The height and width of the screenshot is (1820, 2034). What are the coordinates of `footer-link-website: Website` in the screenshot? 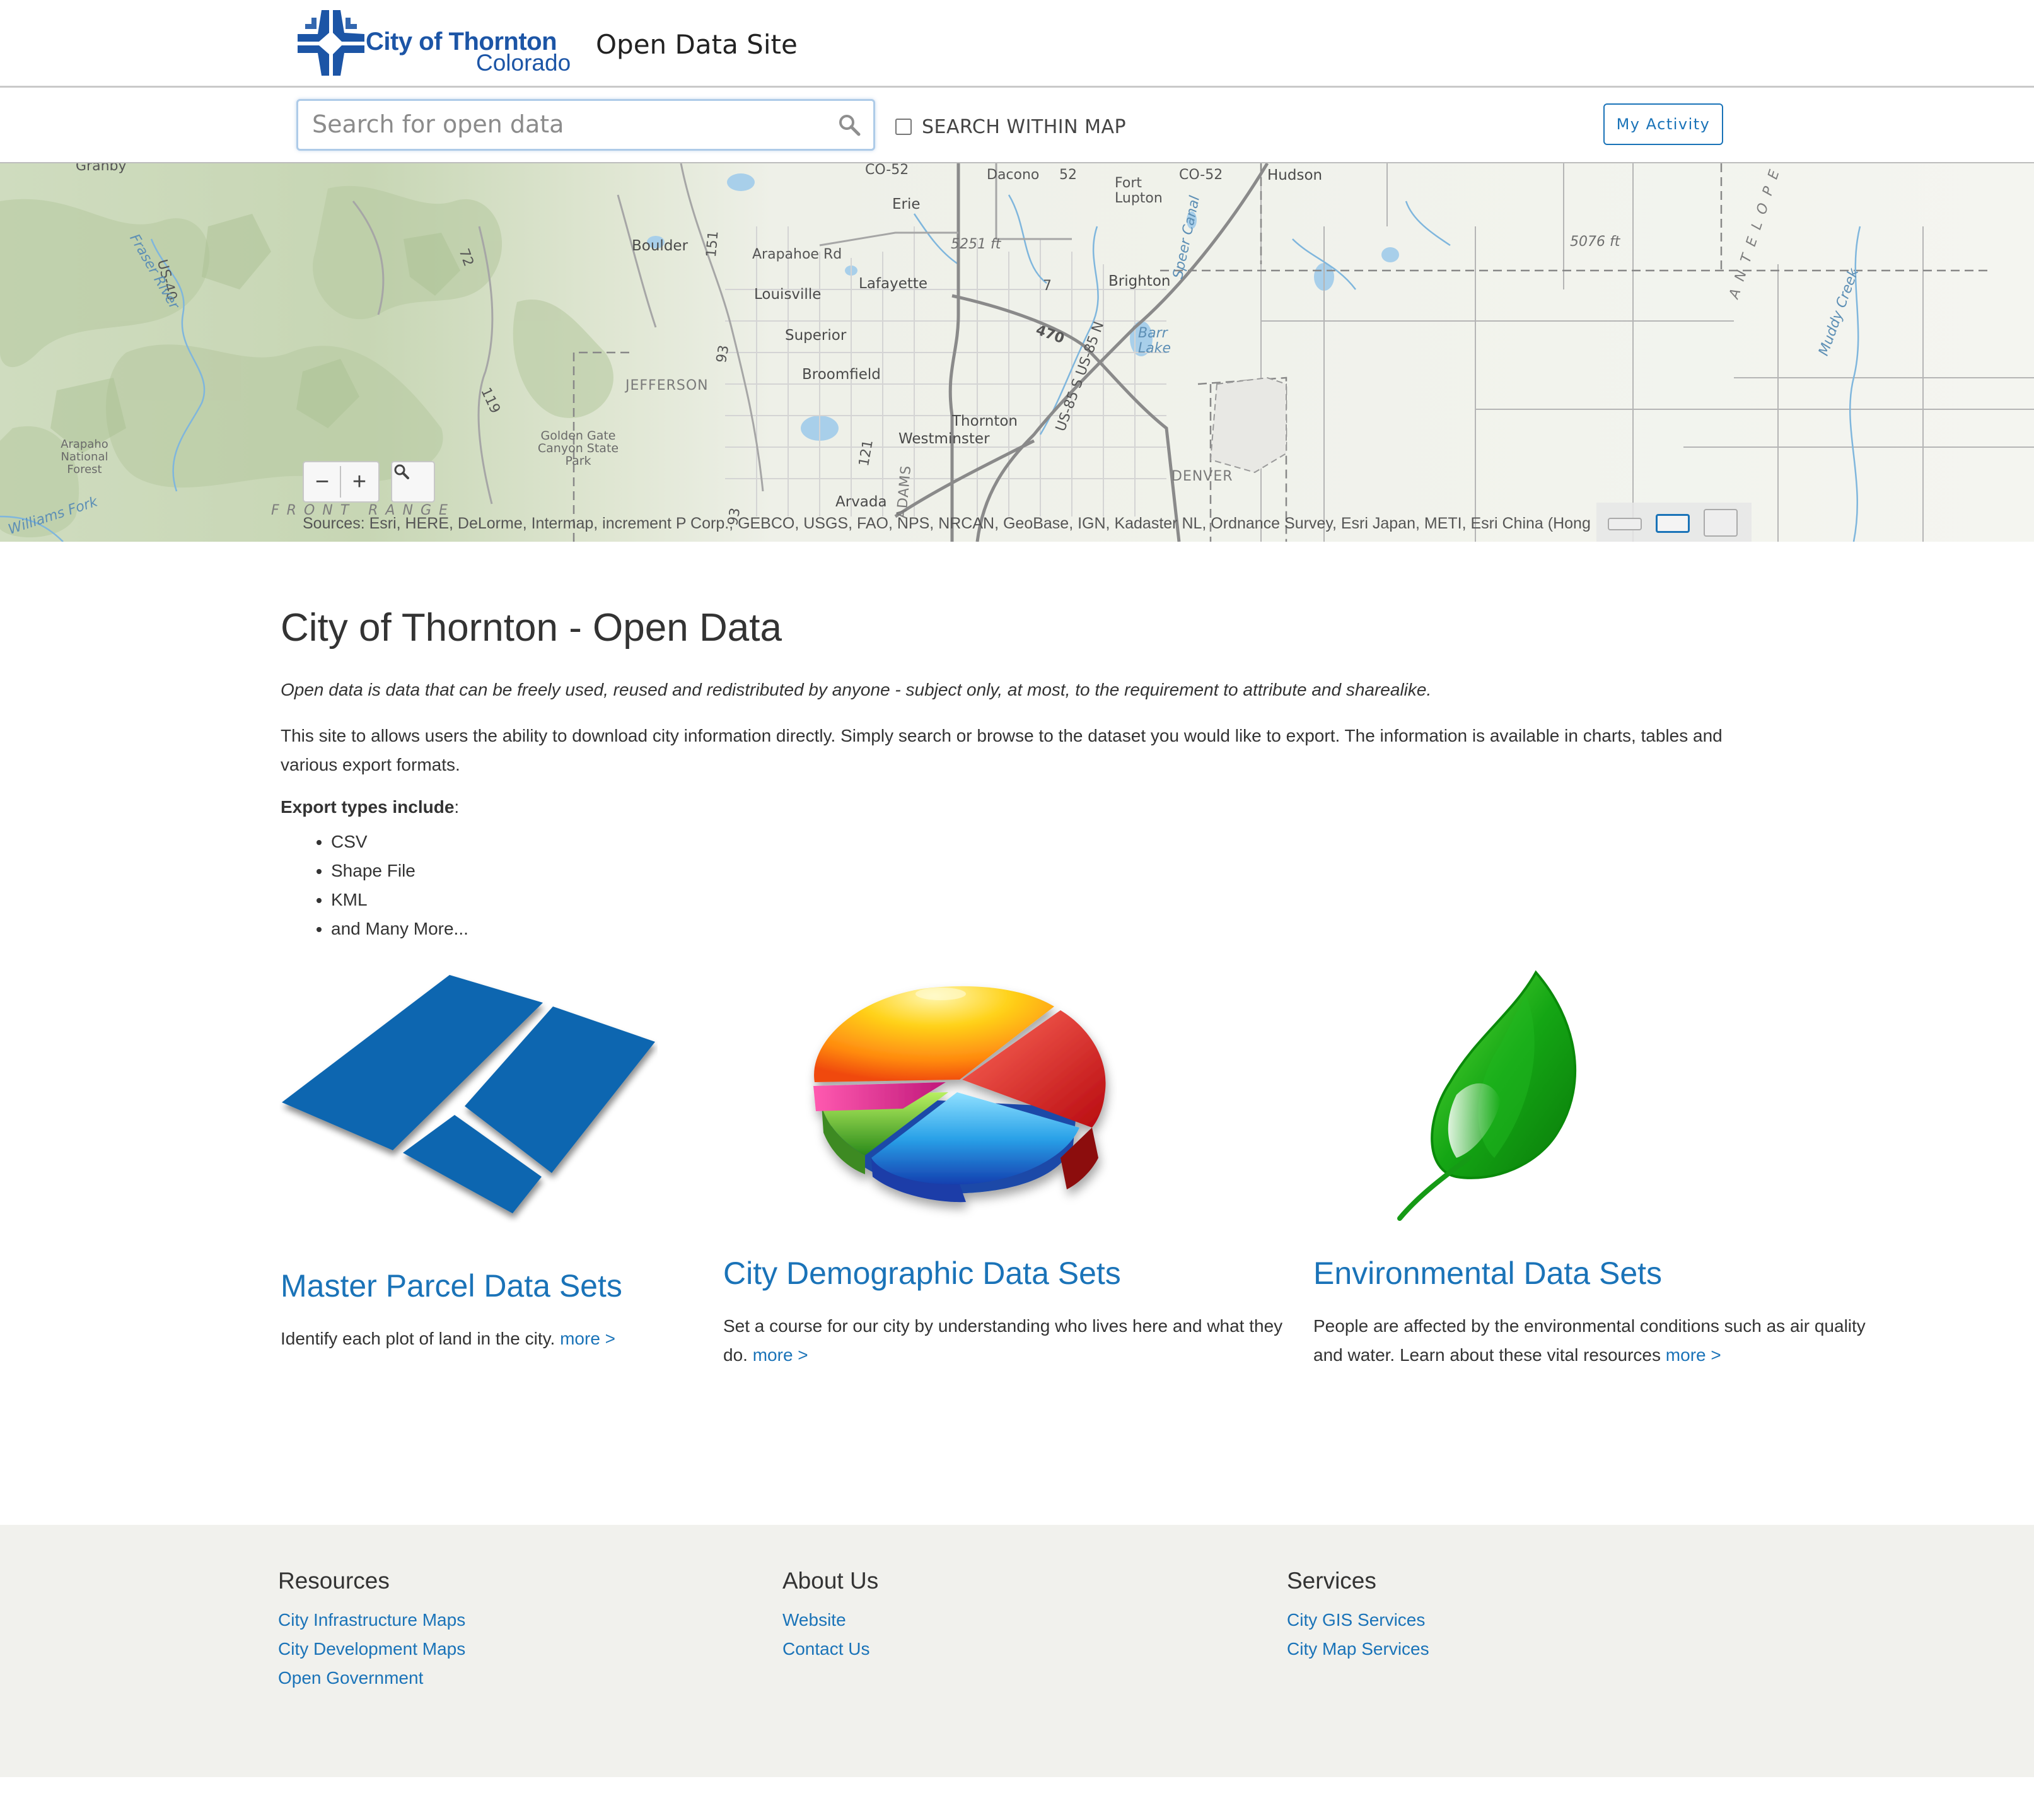 It's located at (971, 1620).